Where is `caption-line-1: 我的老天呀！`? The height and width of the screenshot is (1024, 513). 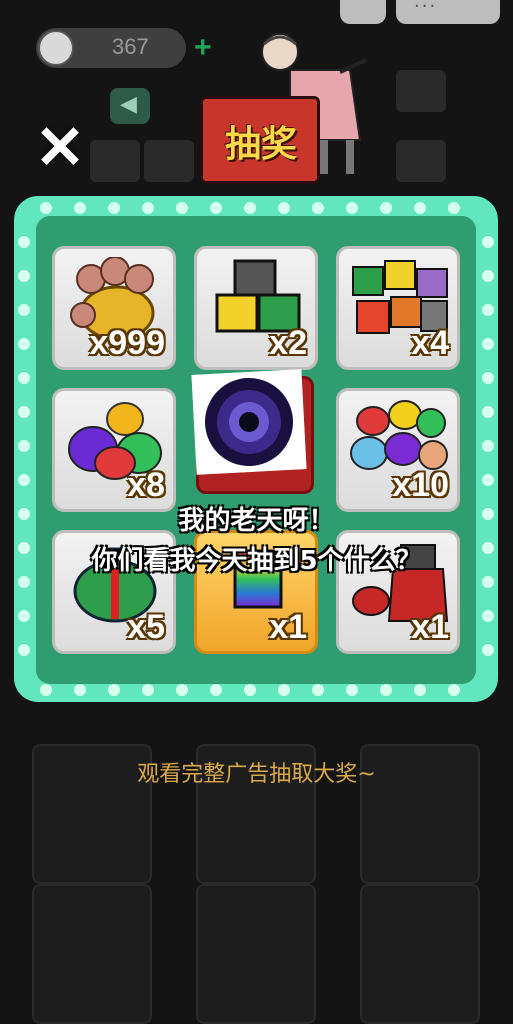
caption-line-1: 我的老天呀！ is located at coordinates (256, 521).